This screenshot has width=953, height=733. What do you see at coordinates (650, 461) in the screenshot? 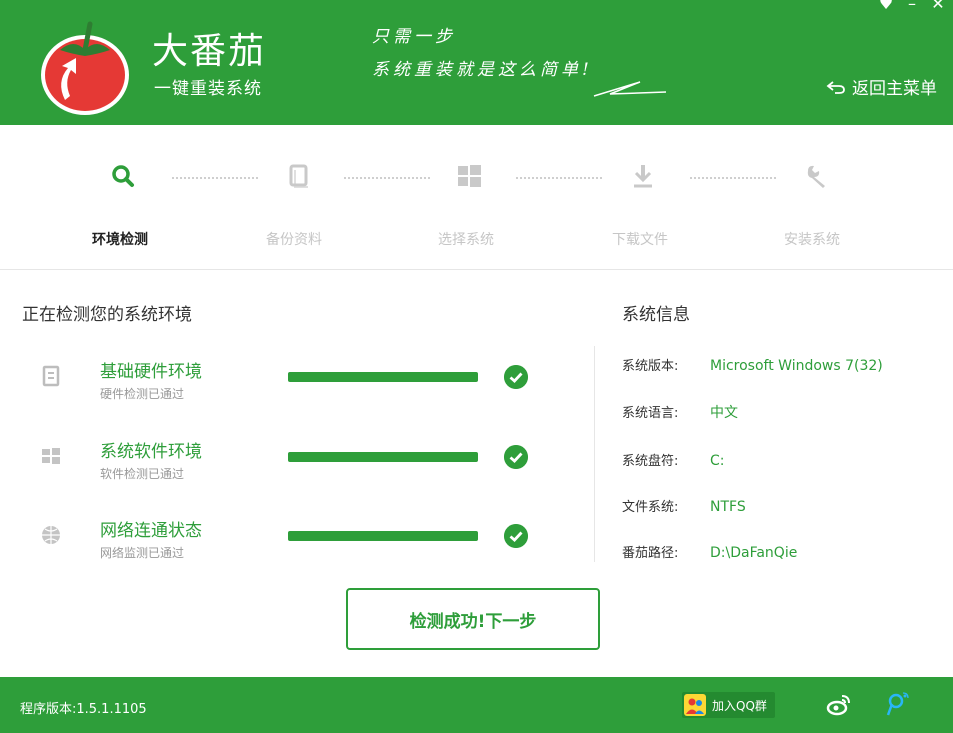
I see `info-key: 系统盘符:` at bounding box center [650, 461].